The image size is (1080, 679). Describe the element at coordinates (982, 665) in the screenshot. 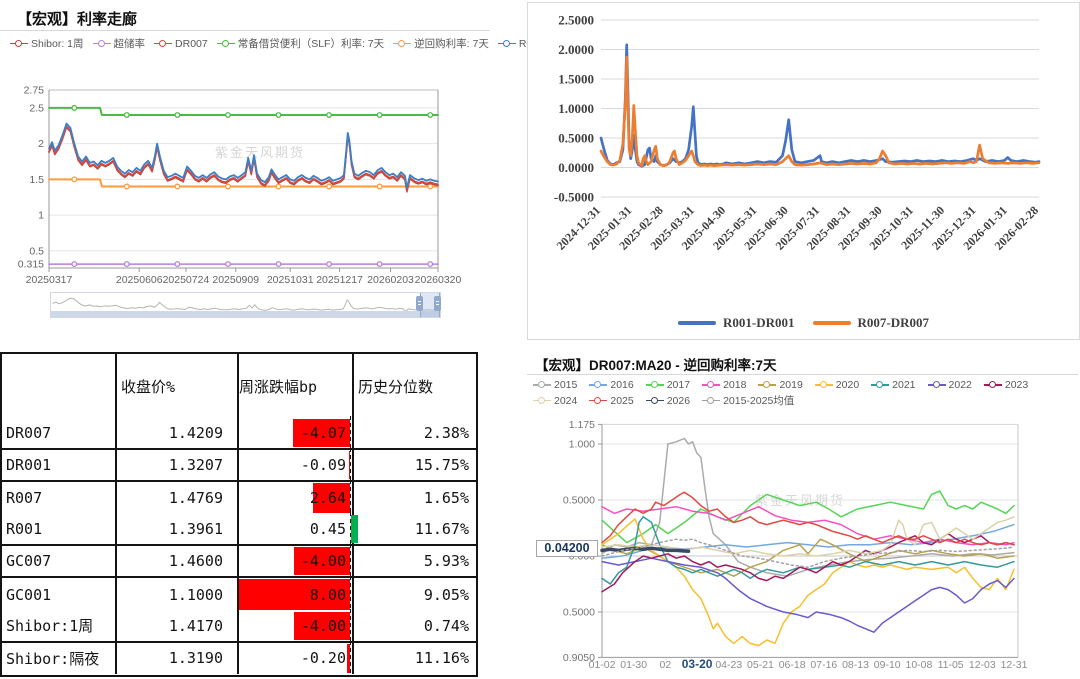

I see `svg-text: 12-03` at that location.